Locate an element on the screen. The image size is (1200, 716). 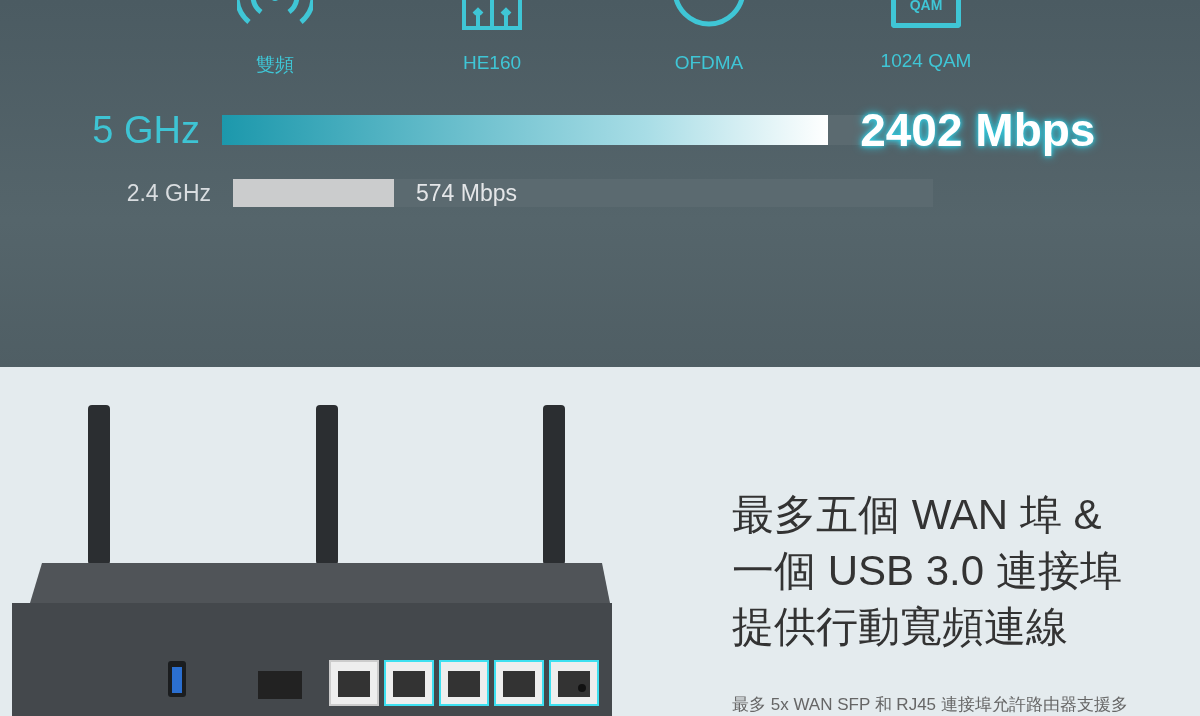
band-label: 5 GHz is located at coordinates (145, 130).